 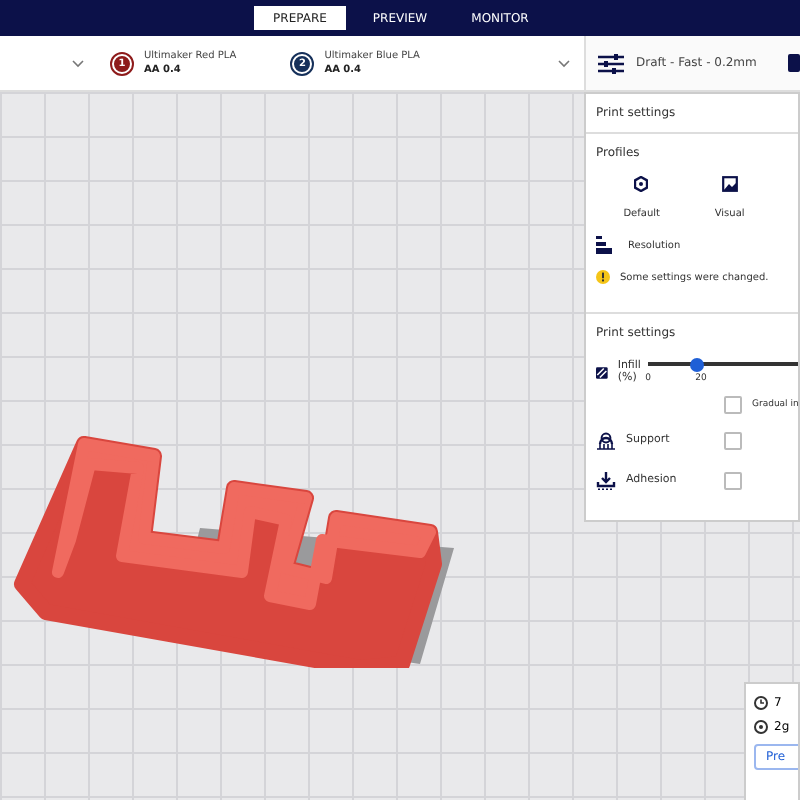 I want to click on resolution-icon, so click(x=604, y=245).